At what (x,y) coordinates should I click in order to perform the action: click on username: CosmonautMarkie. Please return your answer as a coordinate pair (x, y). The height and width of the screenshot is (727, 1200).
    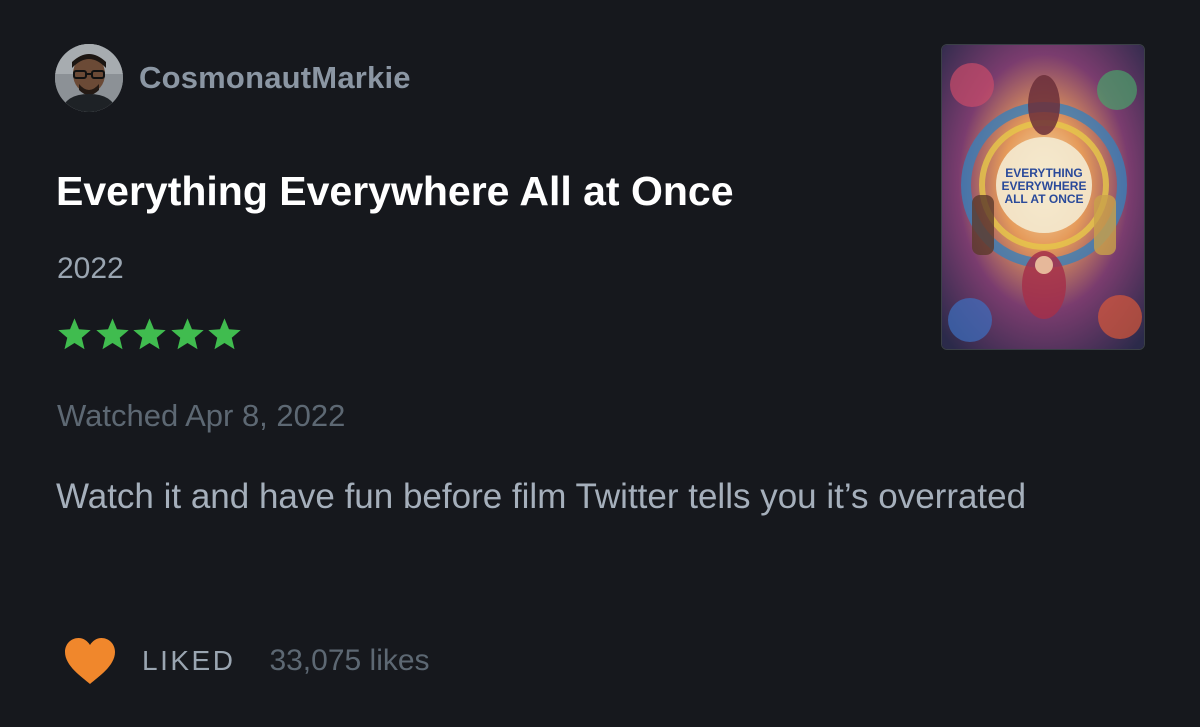
    Looking at the image, I should click on (275, 78).